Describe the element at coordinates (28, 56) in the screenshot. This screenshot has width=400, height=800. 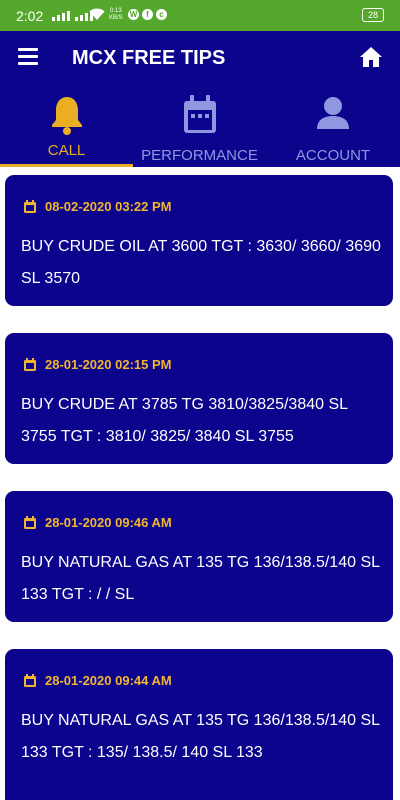
I see `menu-icon` at that location.